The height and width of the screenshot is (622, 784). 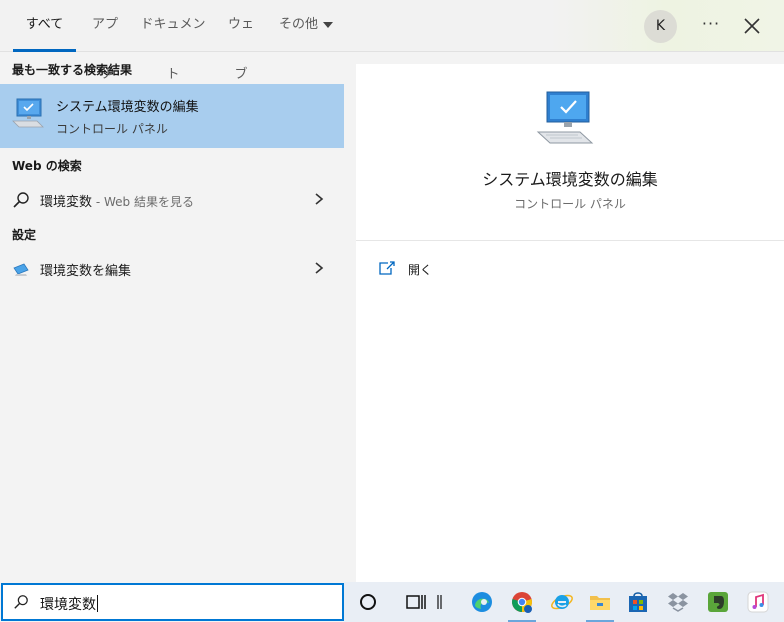 What do you see at coordinates (172, 116) in the screenshot?
I see `best-match-result: システム環境変数の編集 コントロール パネル` at bounding box center [172, 116].